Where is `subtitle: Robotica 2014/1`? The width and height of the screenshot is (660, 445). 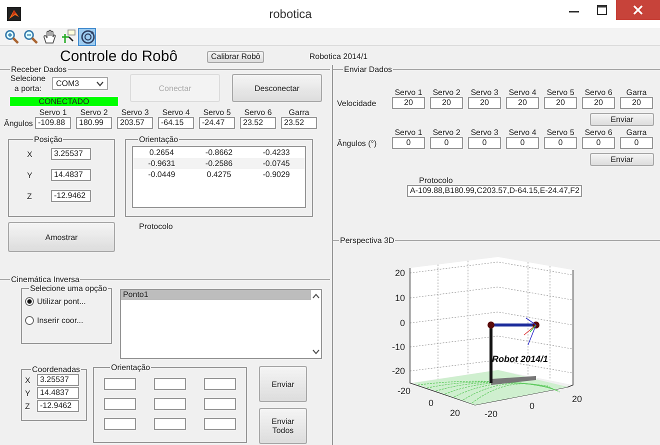
subtitle: Robotica 2014/1 is located at coordinates (338, 56).